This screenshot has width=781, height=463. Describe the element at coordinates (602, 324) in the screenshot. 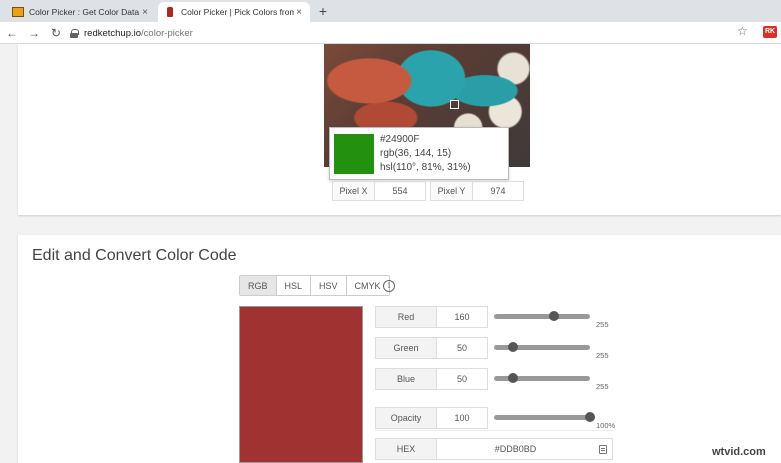

I see `red-max: 255` at that location.